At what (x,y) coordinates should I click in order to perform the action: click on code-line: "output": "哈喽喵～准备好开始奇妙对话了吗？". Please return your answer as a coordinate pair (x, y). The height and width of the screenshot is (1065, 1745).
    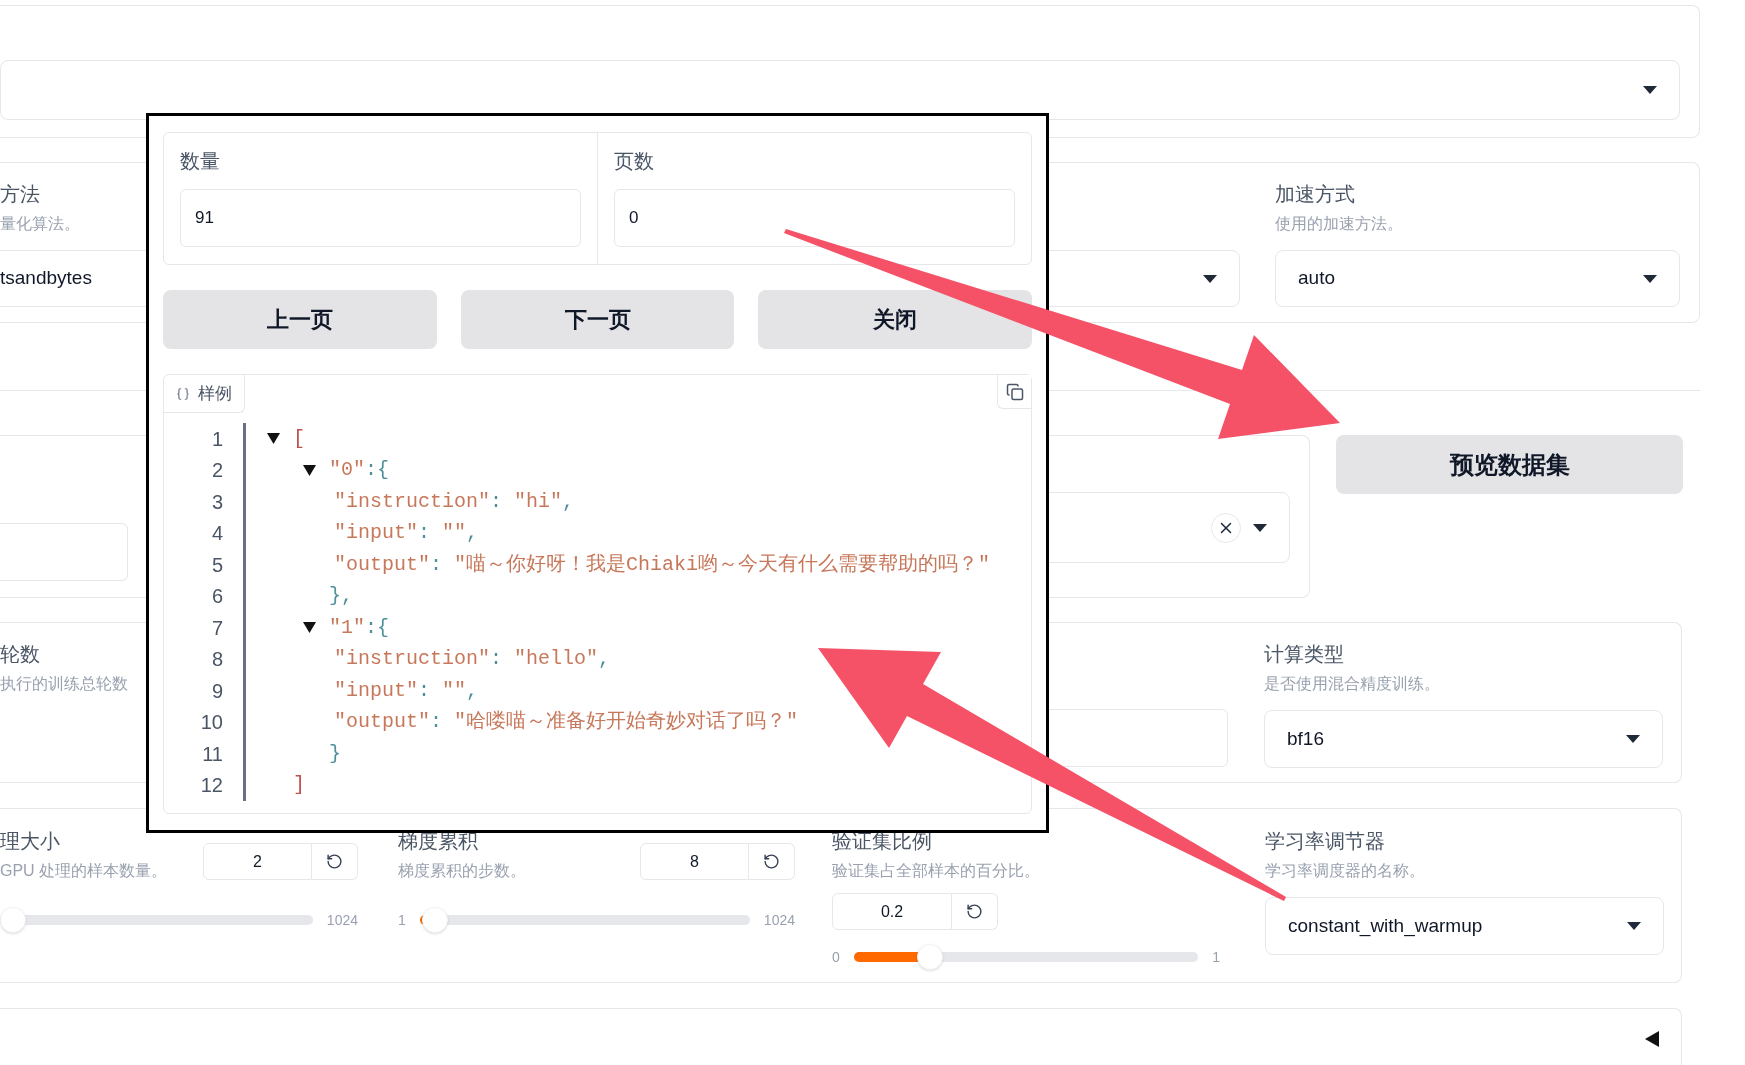
    Looking at the image, I should click on (566, 722).